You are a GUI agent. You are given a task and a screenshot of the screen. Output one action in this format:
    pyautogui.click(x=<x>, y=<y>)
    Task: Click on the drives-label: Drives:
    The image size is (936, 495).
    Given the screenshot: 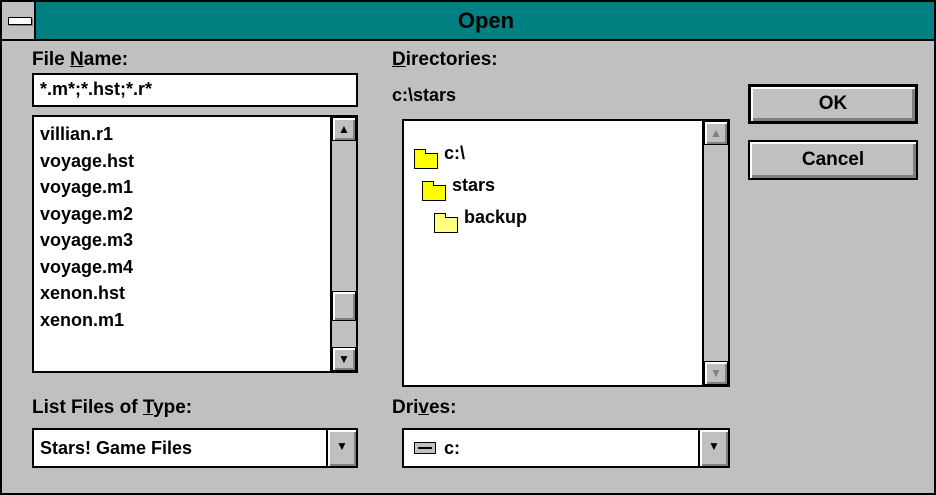 What is the action you would take?
    pyautogui.click(x=424, y=407)
    